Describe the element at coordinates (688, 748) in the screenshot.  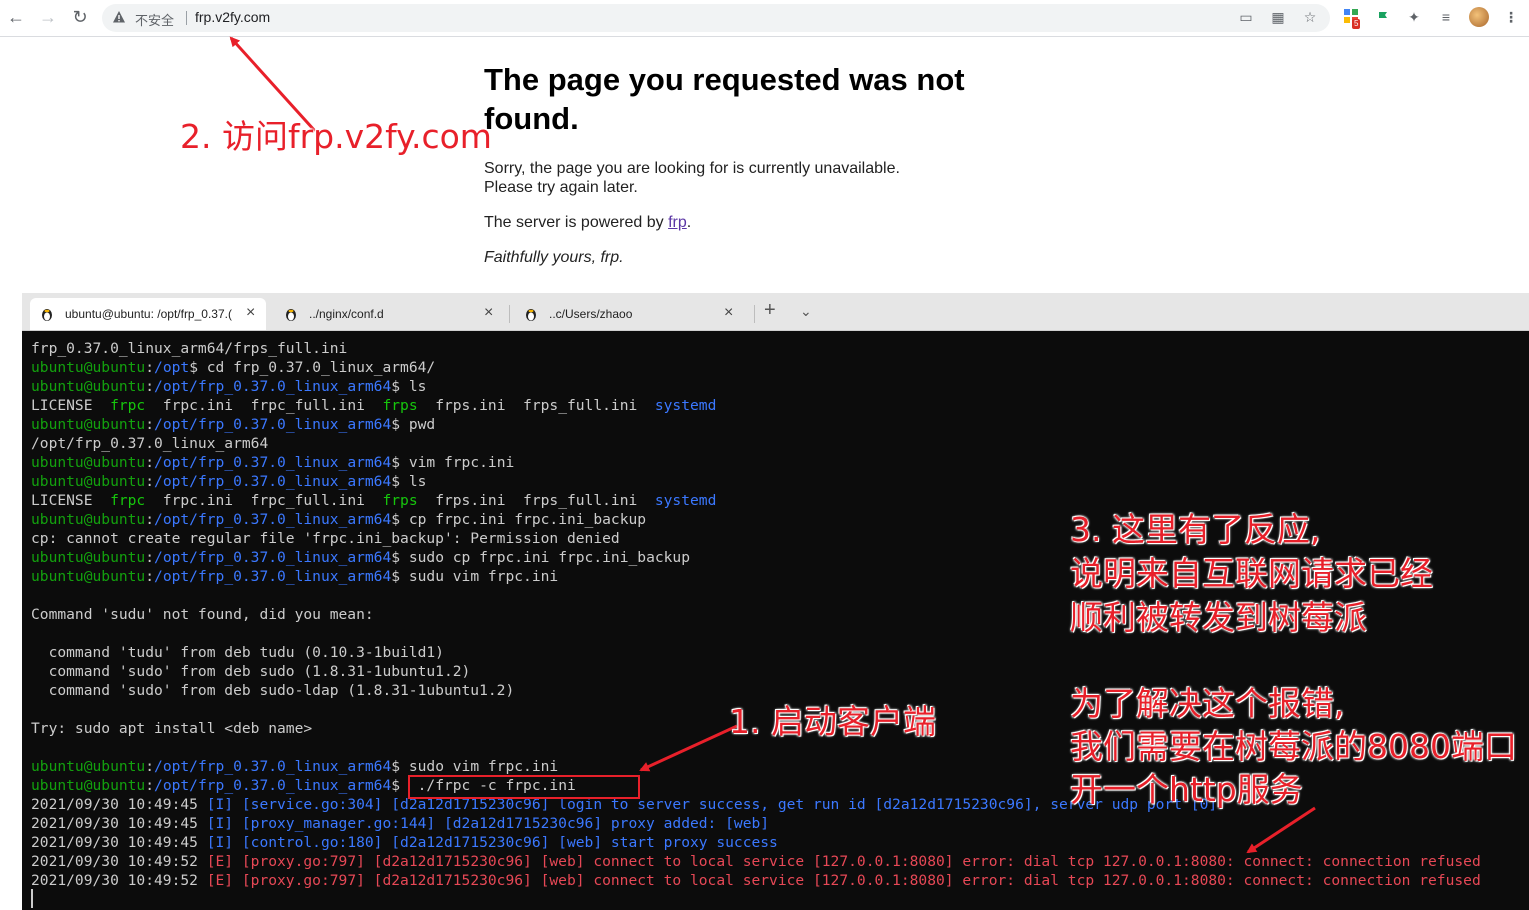
I see `arrow-to-command` at that location.